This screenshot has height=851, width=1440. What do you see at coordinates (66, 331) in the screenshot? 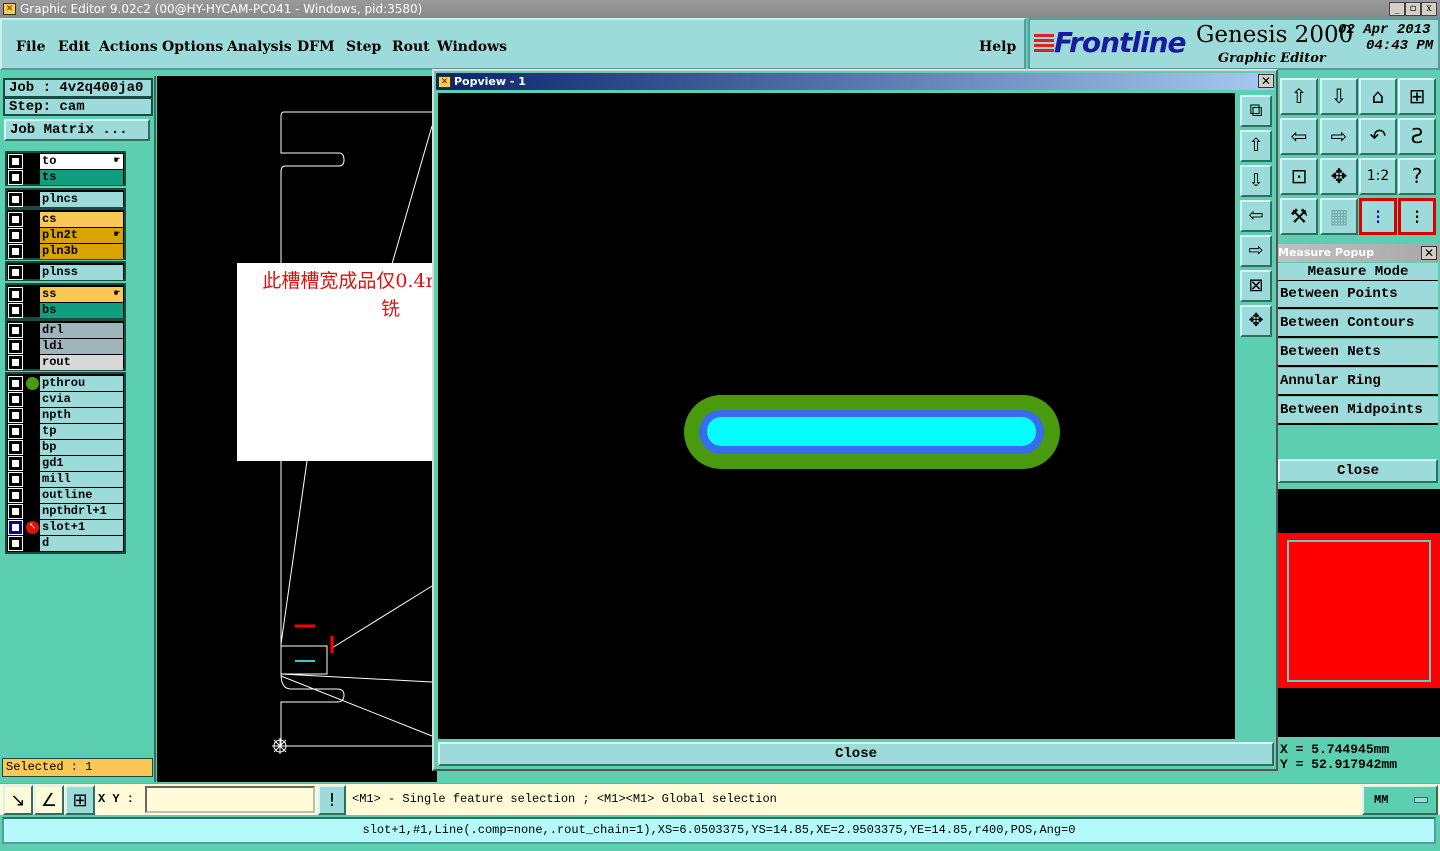
I see `layer-row: drl` at bounding box center [66, 331].